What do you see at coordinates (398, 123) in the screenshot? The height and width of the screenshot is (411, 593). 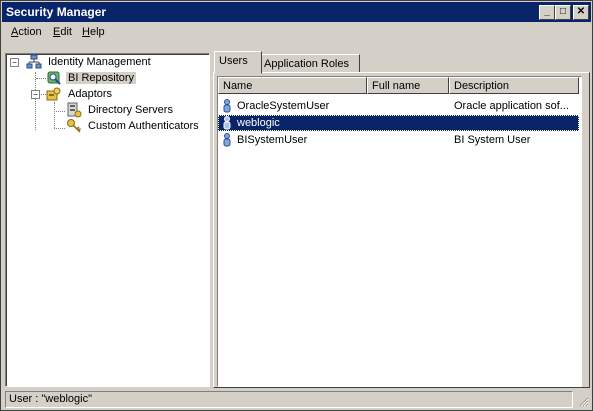 I see `user-row-selected: weblogic` at bounding box center [398, 123].